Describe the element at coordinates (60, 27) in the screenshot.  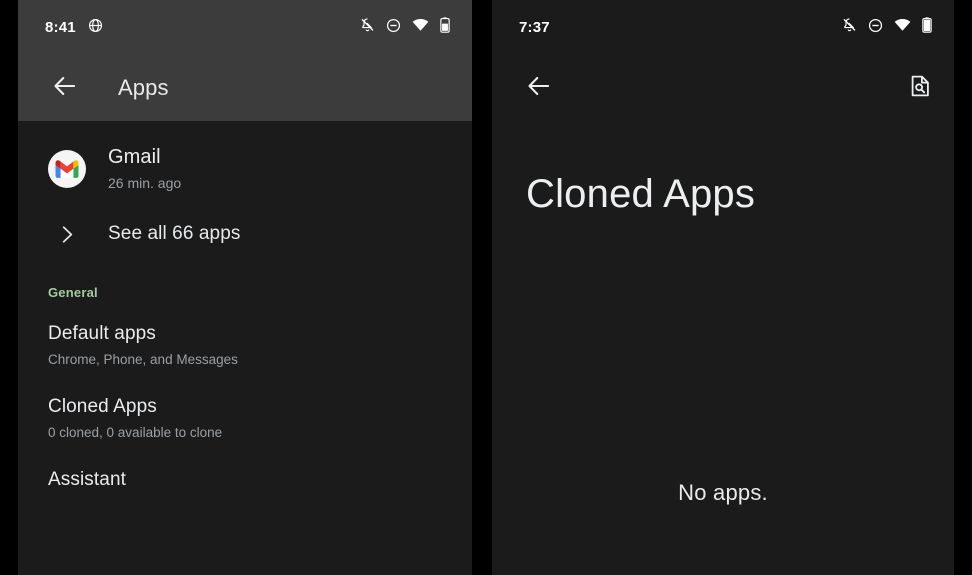
I see `status-clock: 8:41` at that location.